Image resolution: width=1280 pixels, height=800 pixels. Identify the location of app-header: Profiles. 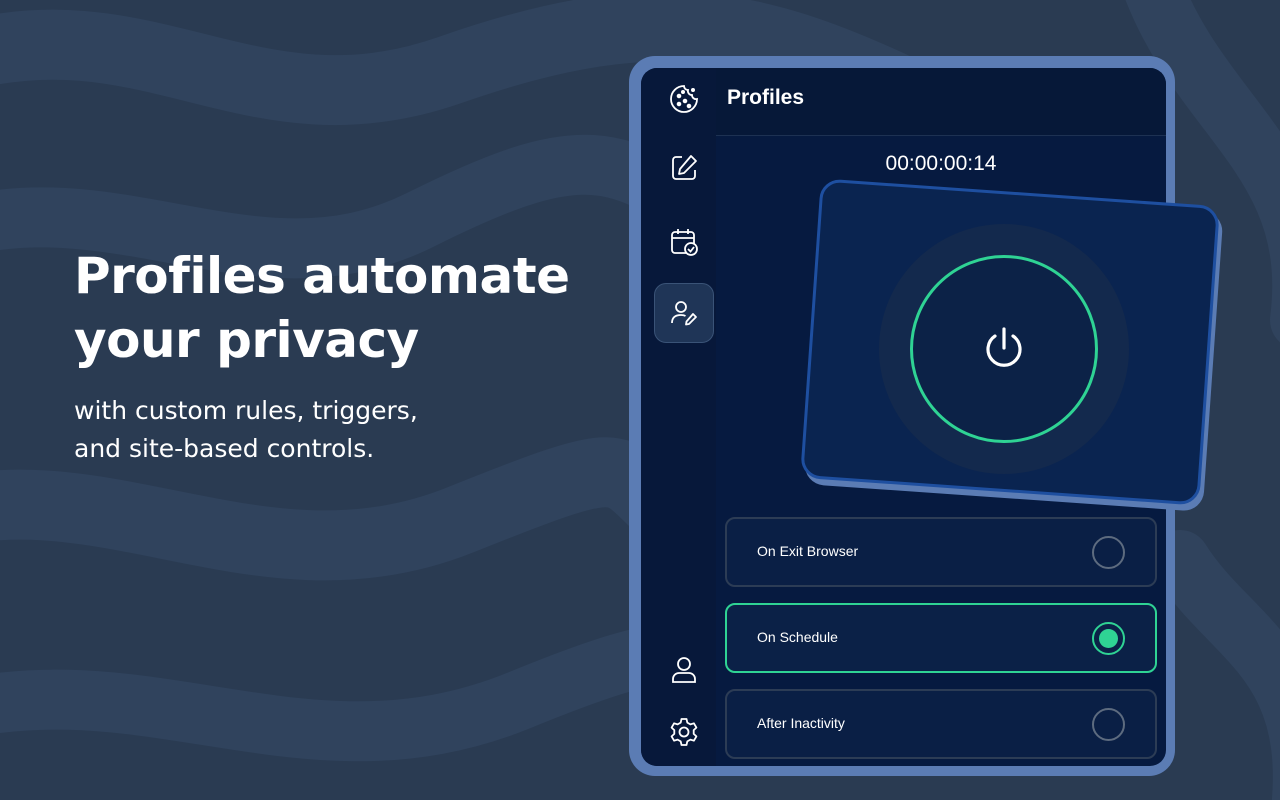
(941, 102).